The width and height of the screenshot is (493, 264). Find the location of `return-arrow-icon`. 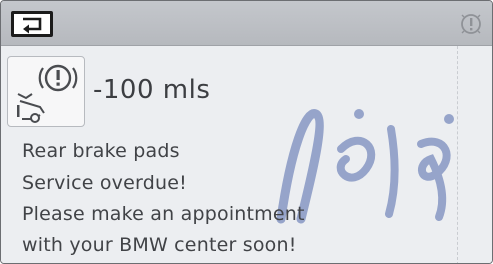

return-arrow-icon is located at coordinates (32, 25).